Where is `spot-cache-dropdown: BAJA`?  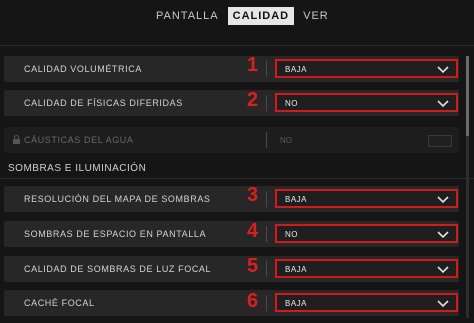 spot-cache-dropdown: BAJA is located at coordinates (366, 302).